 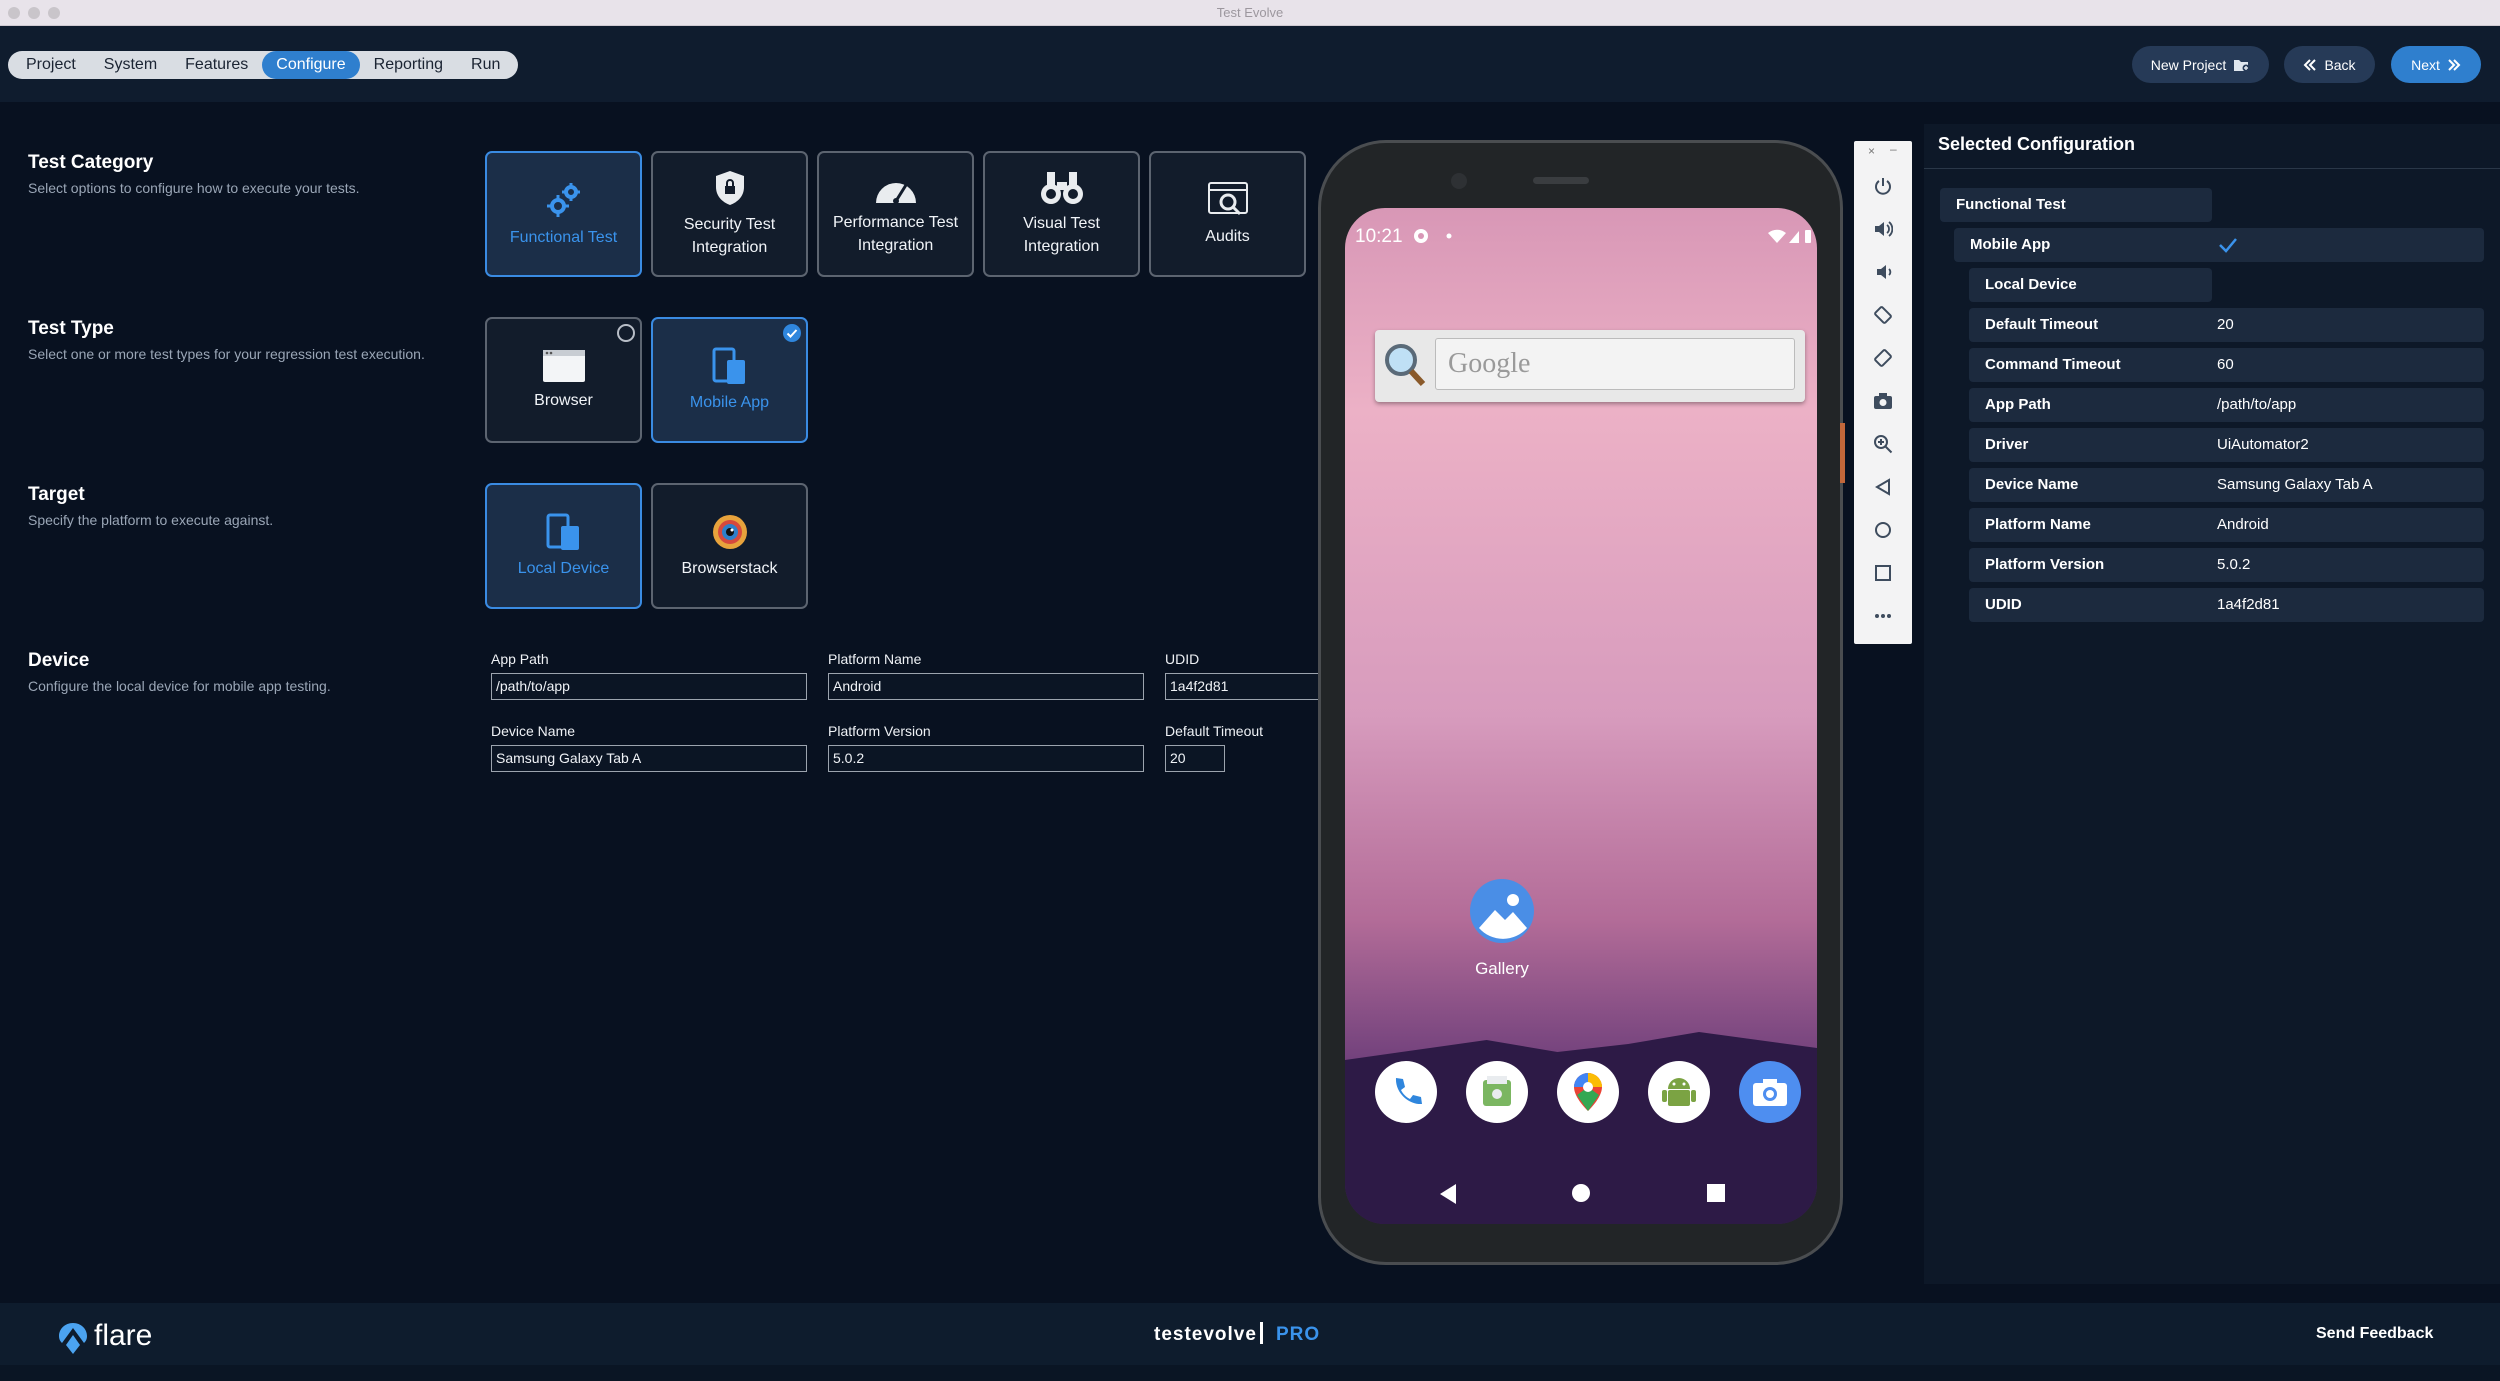 I want to click on test-type-title: Test Type, so click(x=71, y=328).